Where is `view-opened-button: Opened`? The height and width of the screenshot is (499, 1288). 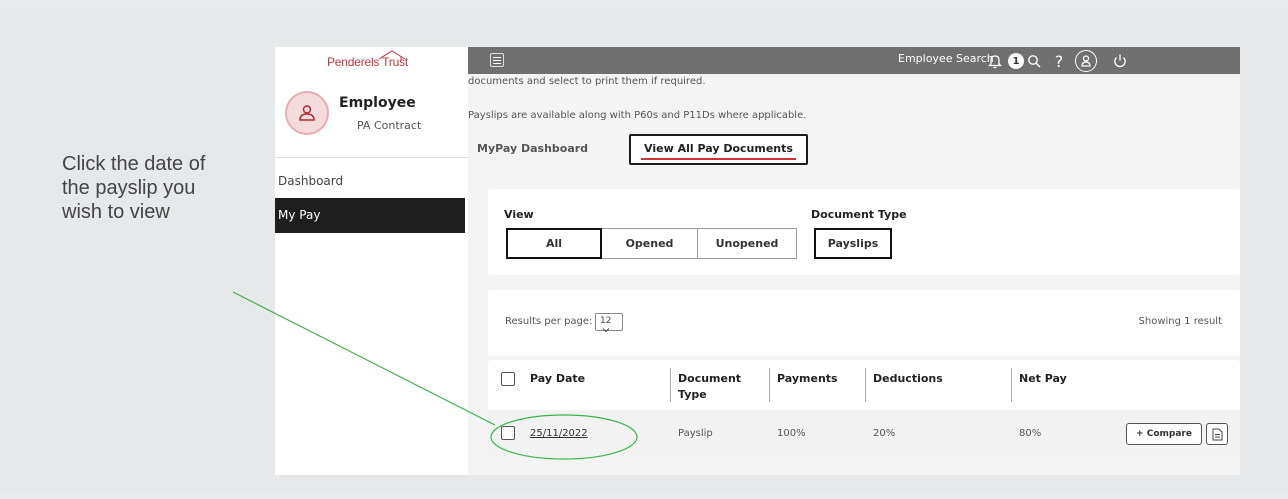 view-opened-button: Opened is located at coordinates (650, 243).